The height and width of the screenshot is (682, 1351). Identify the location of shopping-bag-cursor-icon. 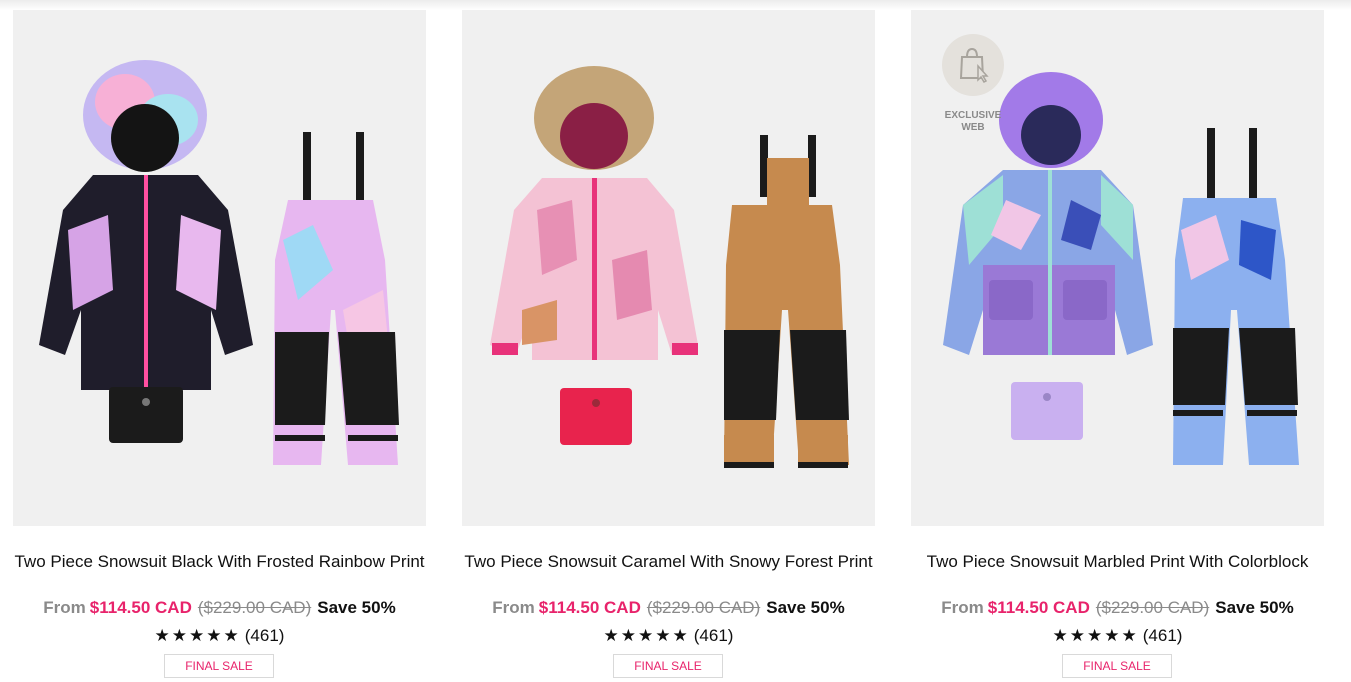
(973, 65).